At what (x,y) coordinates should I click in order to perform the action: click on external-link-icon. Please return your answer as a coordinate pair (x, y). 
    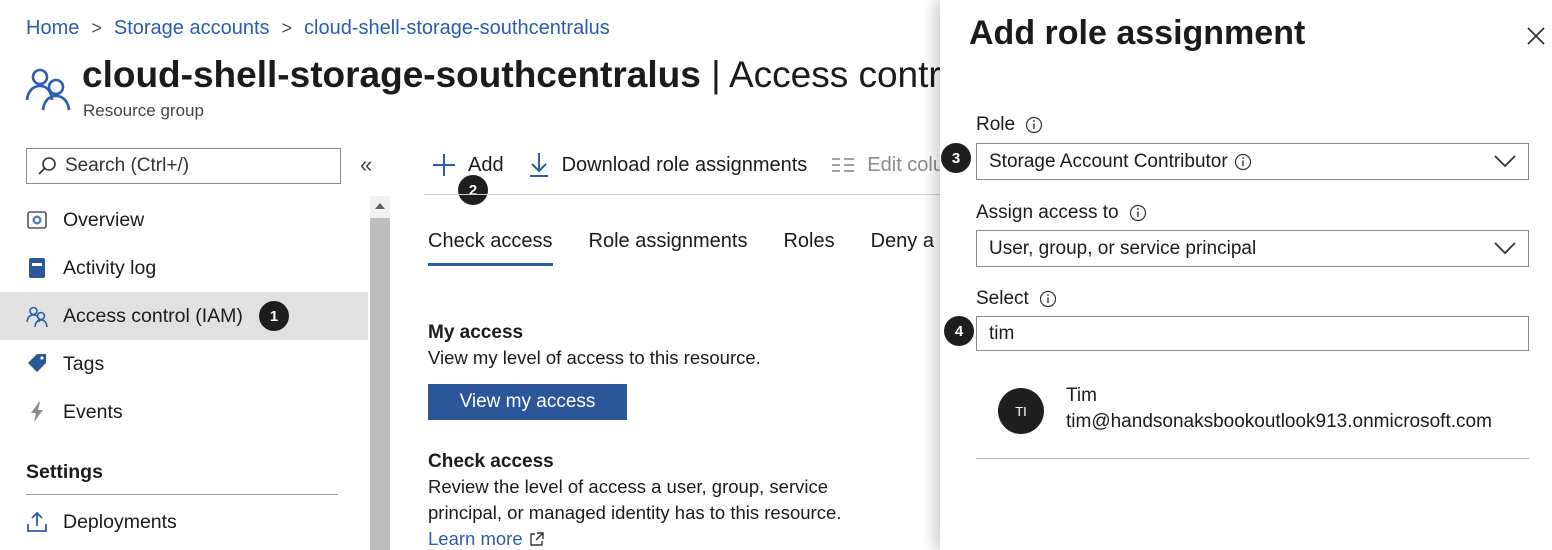
    Looking at the image, I should click on (536, 538).